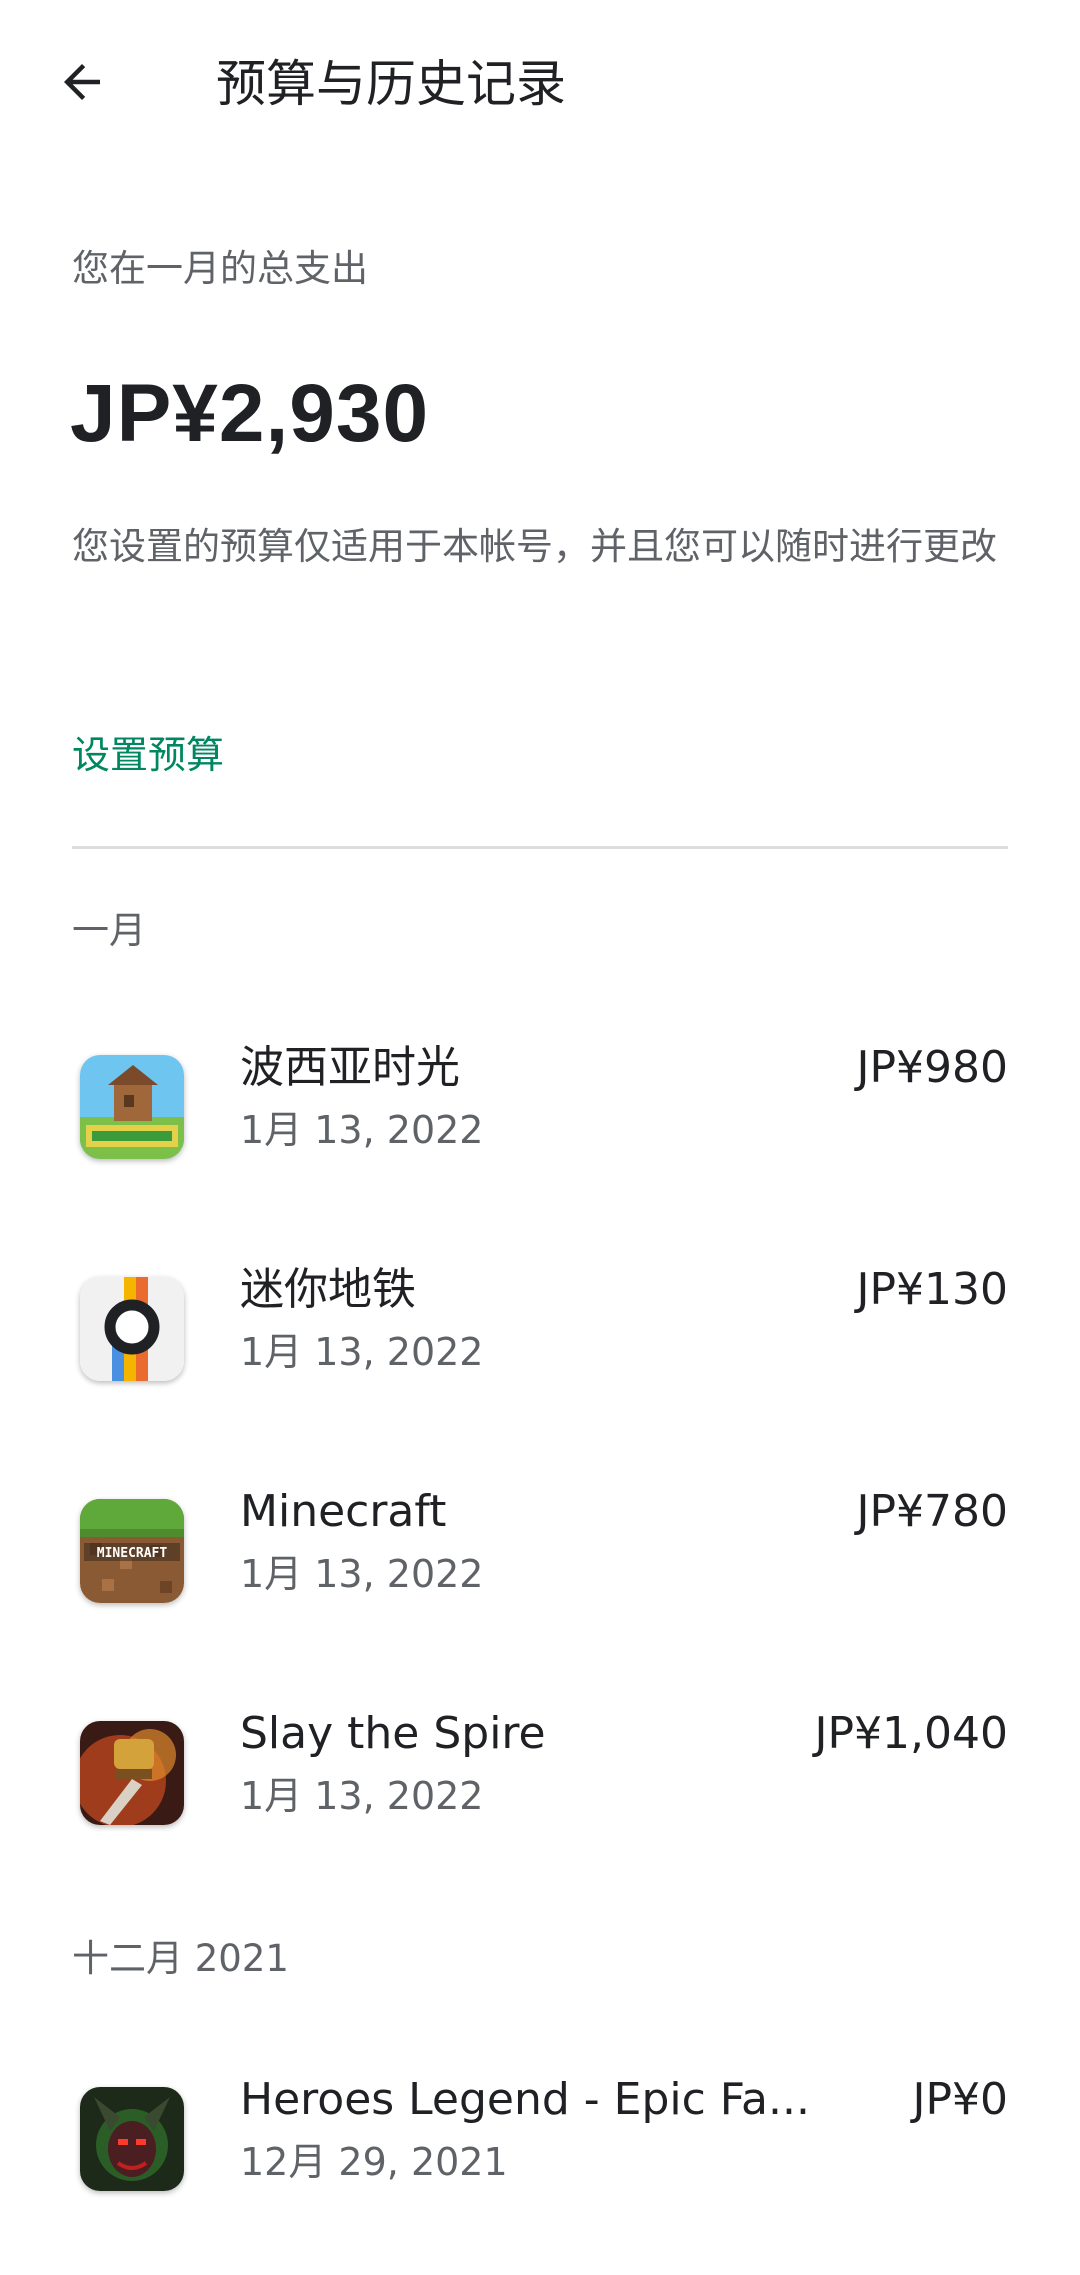  What do you see at coordinates (132, 1553) in the screenshot?
I see `svg-text: MINECRAFT` at bounding box center [132, 1553].